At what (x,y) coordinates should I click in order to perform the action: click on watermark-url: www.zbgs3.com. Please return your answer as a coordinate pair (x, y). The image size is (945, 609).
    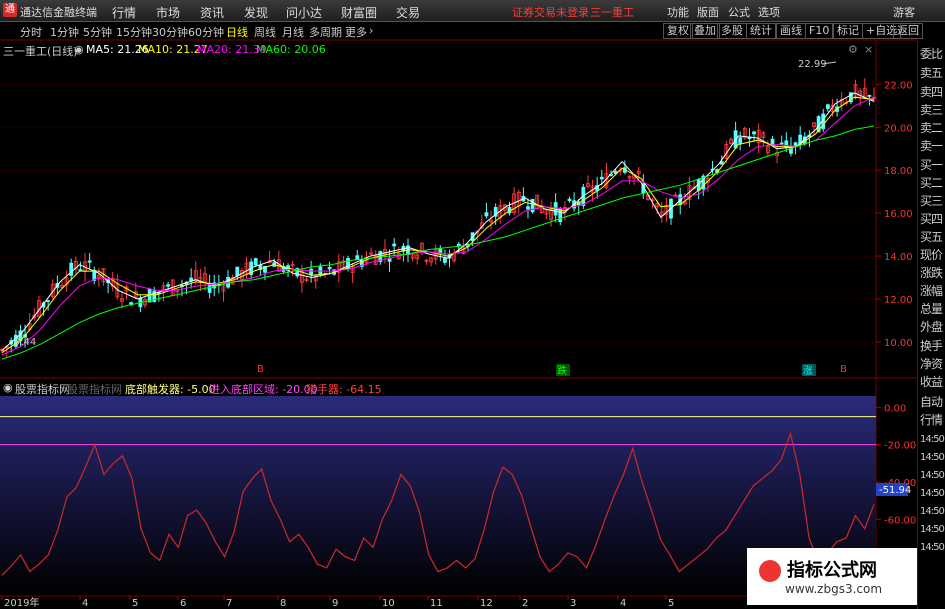
    Looking at the image, I should click on (834, 589).